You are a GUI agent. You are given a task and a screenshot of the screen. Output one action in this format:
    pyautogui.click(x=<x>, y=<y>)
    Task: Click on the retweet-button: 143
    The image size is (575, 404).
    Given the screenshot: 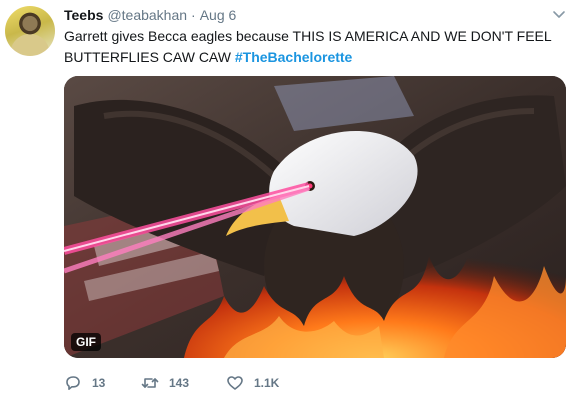 What is the action you would take?
    pyautogui.click(x=165, y=383)
    